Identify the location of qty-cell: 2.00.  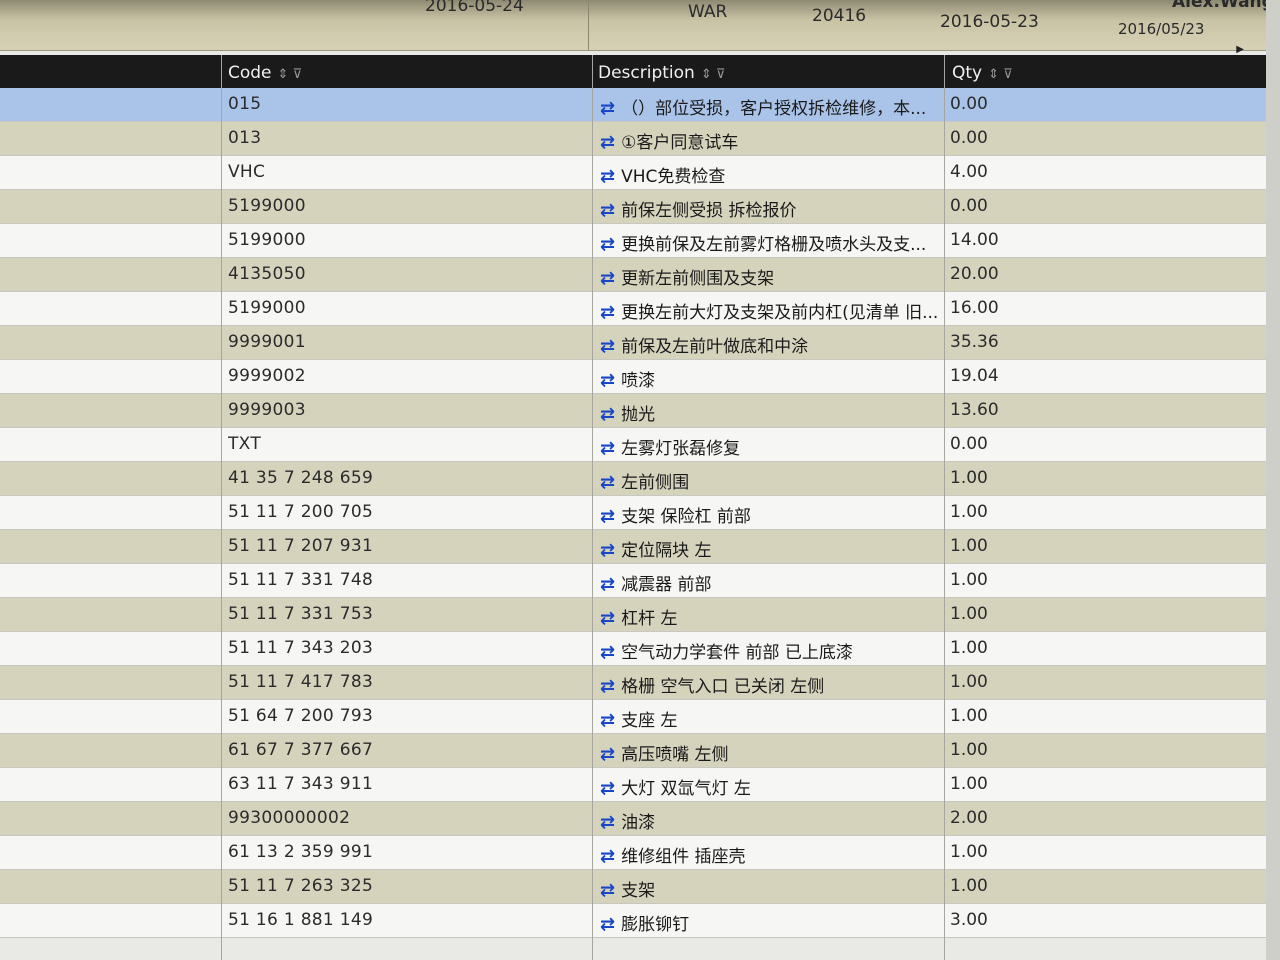
(969, 818).